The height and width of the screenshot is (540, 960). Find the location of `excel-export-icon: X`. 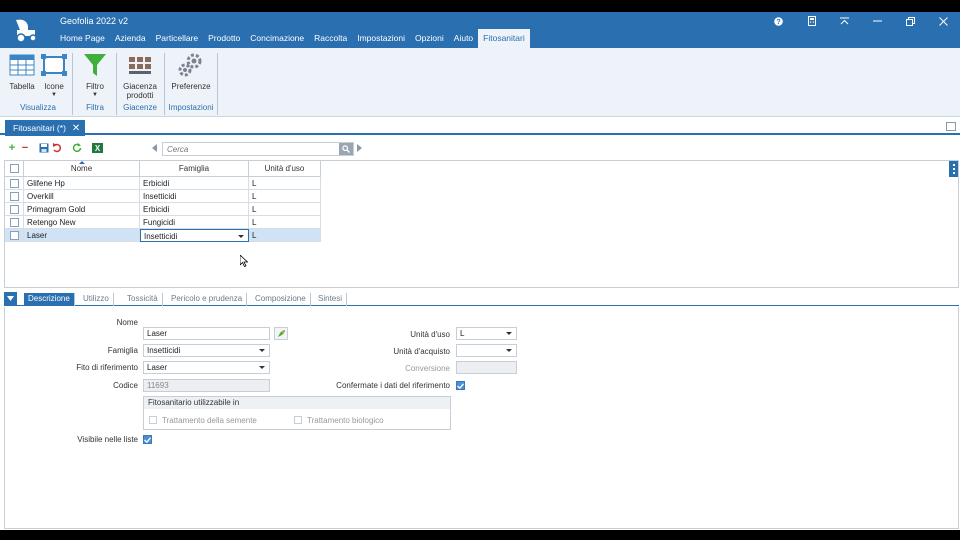

excel-export-icon: X is located at coordinates (97, 148).